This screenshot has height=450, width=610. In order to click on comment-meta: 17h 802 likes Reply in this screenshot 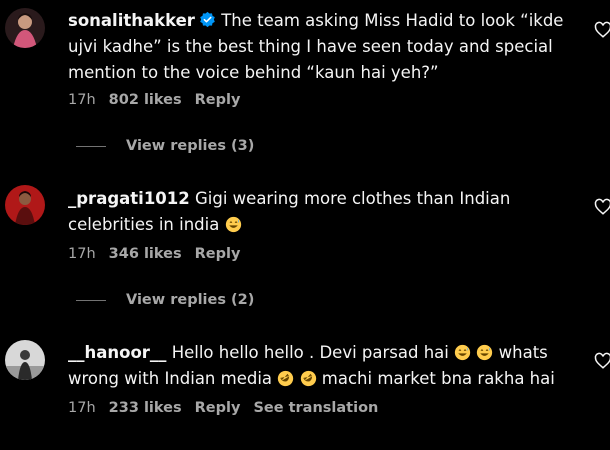, I will do `click(160, 100)`.